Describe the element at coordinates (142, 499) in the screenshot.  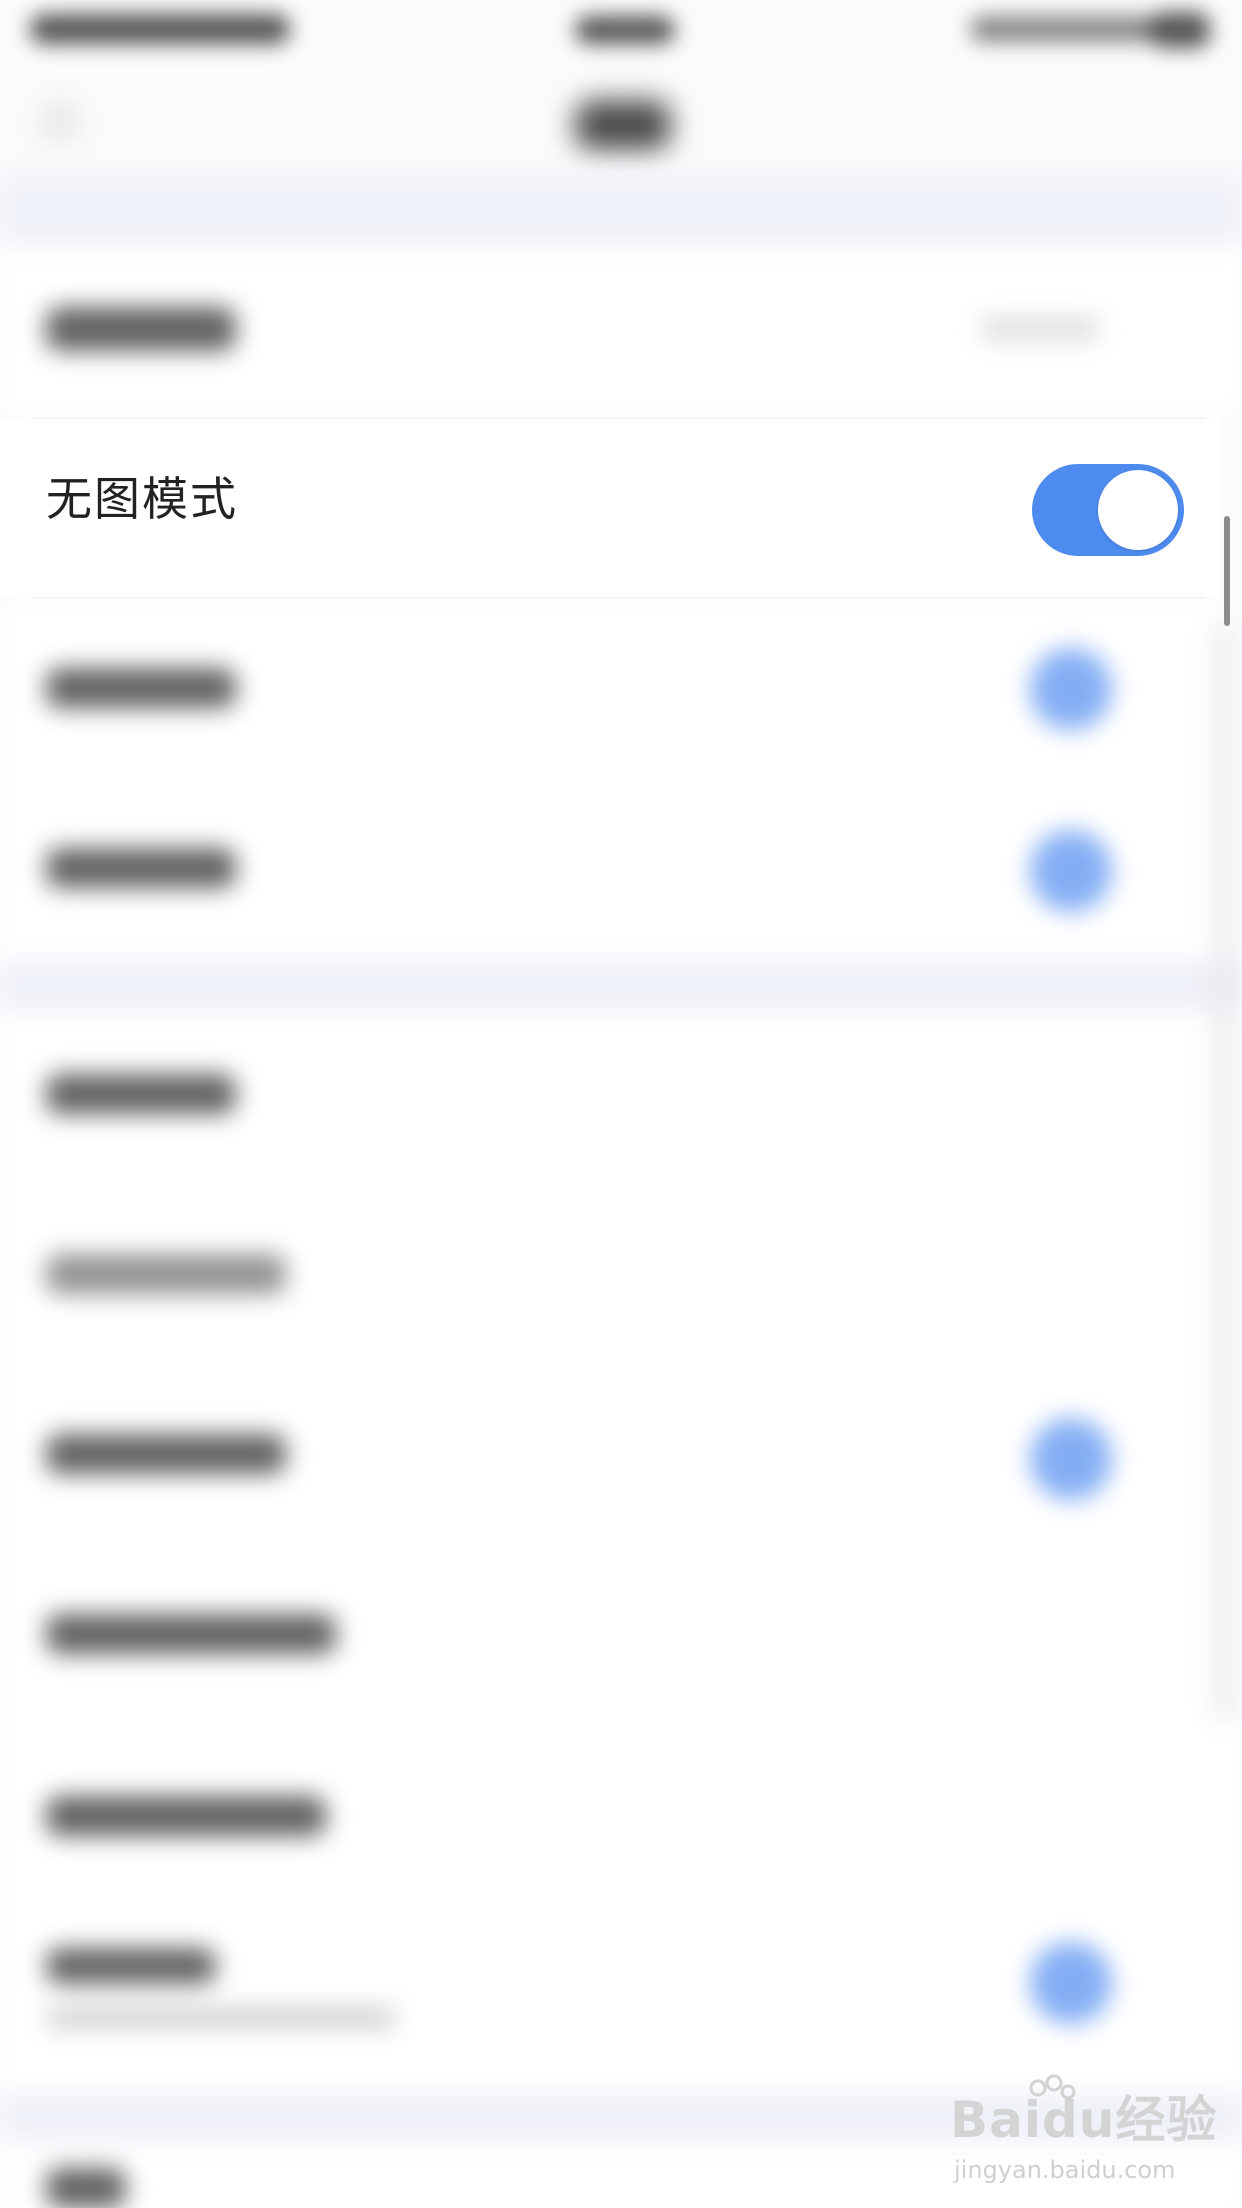
I see `no-image-mode-label: 无图模式` at that location.